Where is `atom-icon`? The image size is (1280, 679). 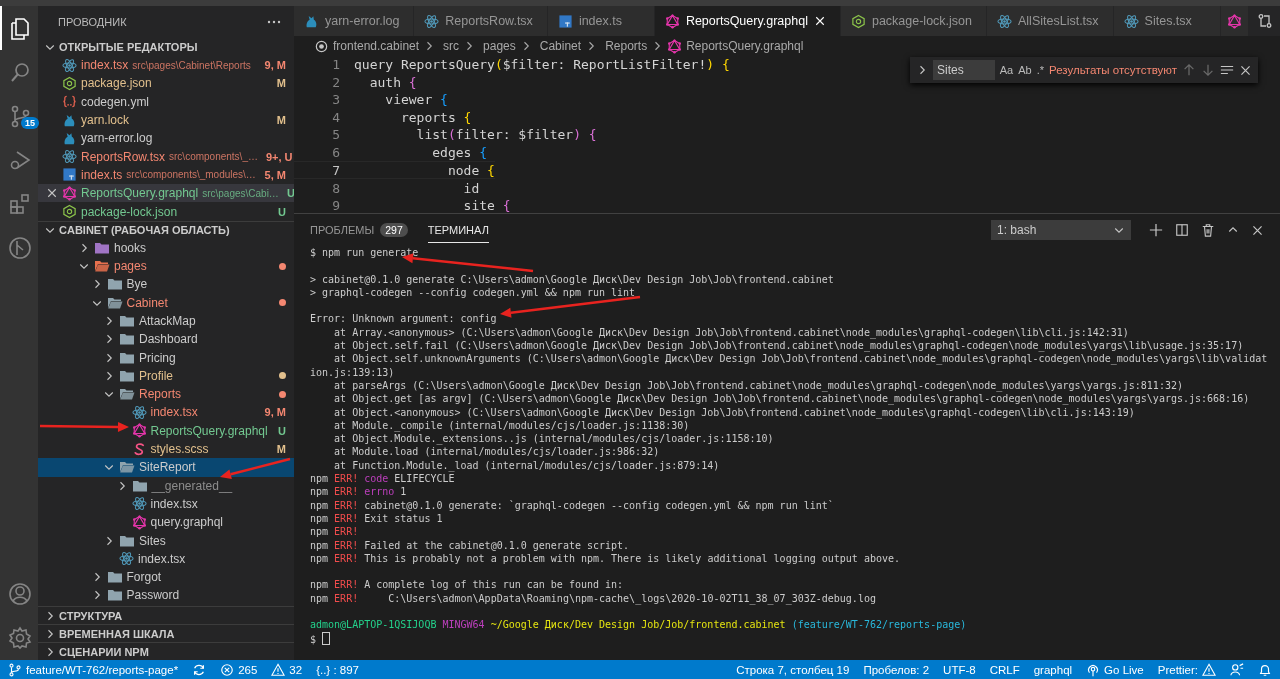 atom-icon is located at coordinates (432, 21).